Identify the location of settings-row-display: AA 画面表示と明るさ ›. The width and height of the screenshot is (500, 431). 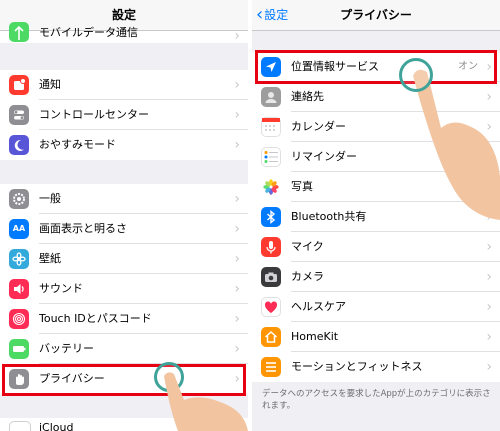
(124, 229).